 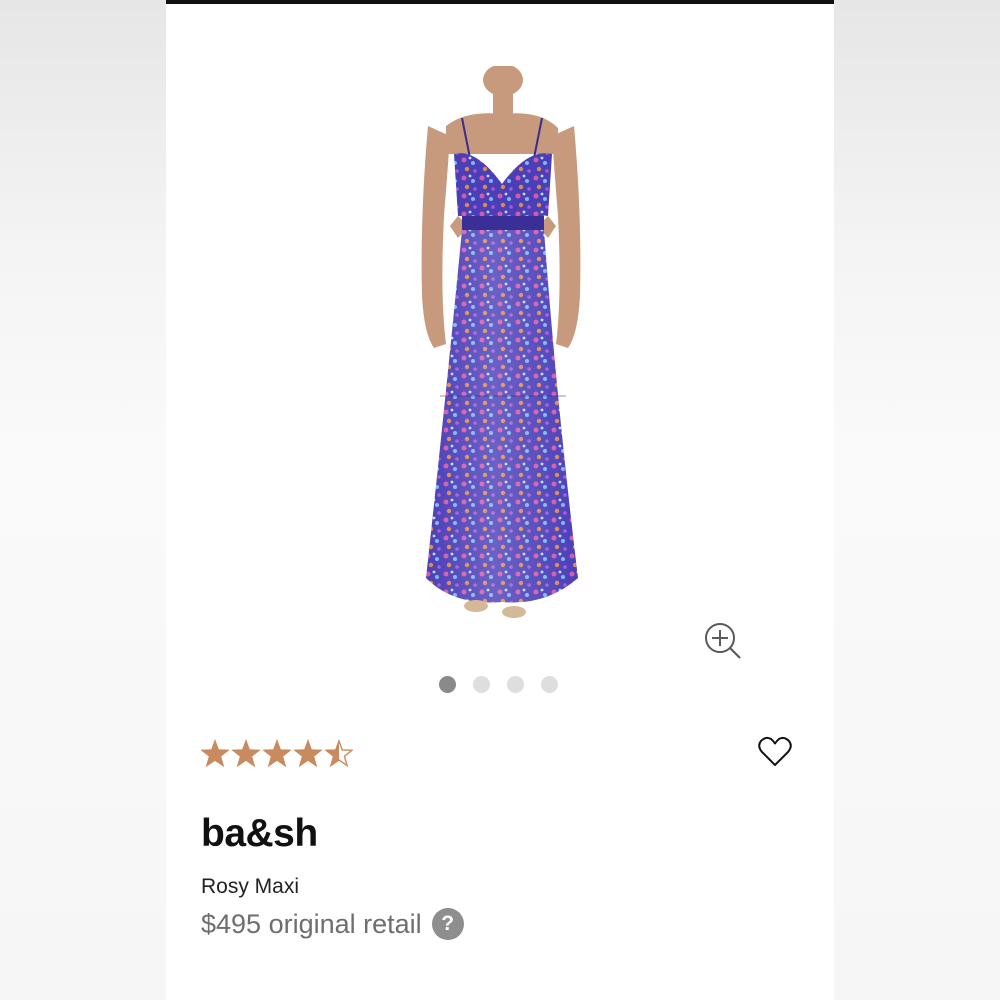 I want to click on help-icon: ?, so click(x=447, y=924).